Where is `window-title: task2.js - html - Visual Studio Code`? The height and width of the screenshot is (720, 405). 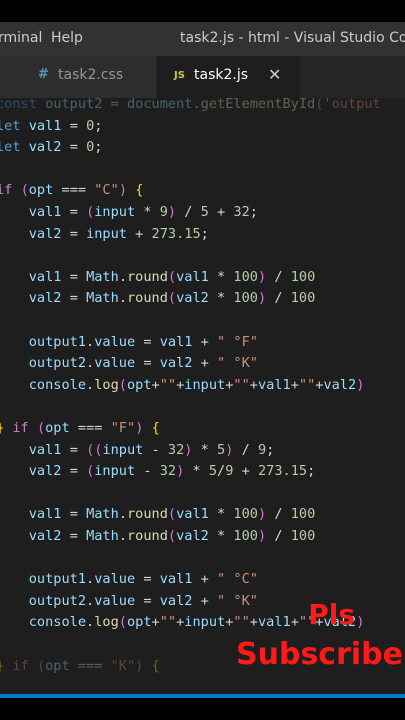
window-title: task2.js - html - Visual Studio Code is located at coordinates (292, 38).